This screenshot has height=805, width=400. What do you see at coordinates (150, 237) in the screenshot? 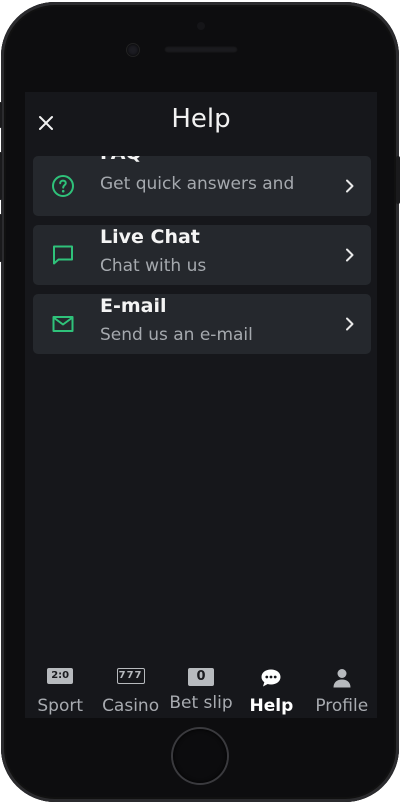
I see `help-item-title: Live Chat` at bounding box center [150, 237].